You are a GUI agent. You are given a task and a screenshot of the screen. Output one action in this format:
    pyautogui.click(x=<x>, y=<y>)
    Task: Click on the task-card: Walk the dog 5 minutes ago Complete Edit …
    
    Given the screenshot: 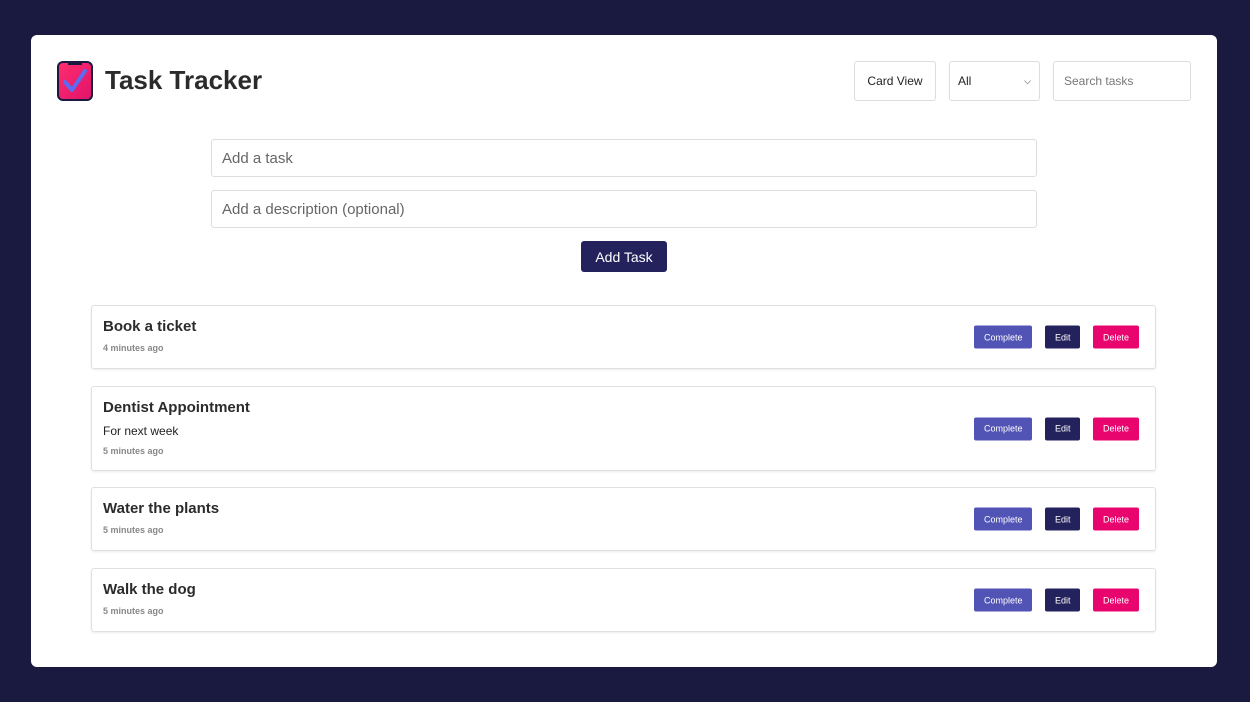 What is the action you would take?
    pyautogui.click(x=623, y=600)
    